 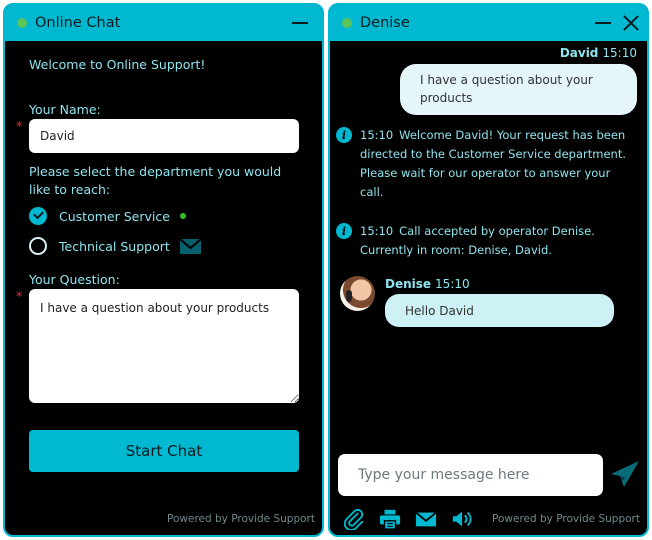 I want to click on department-label: Technical Support, so click(x=114, y=246).